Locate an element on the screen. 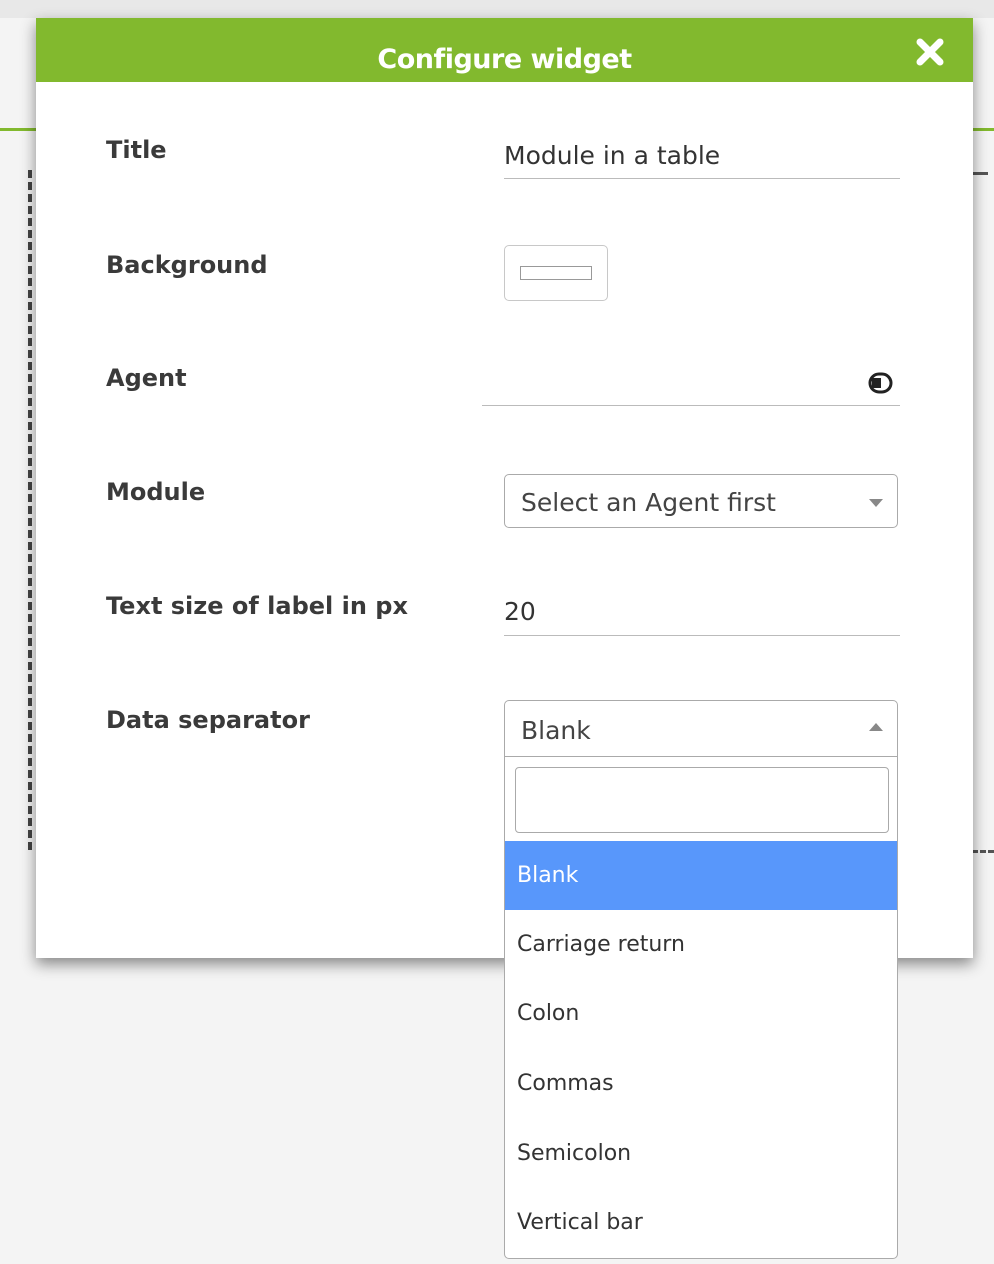 Image resolution: width=994 pixels, height=1264 pixels. widget-border-corner is located at coordinates (980, 173).